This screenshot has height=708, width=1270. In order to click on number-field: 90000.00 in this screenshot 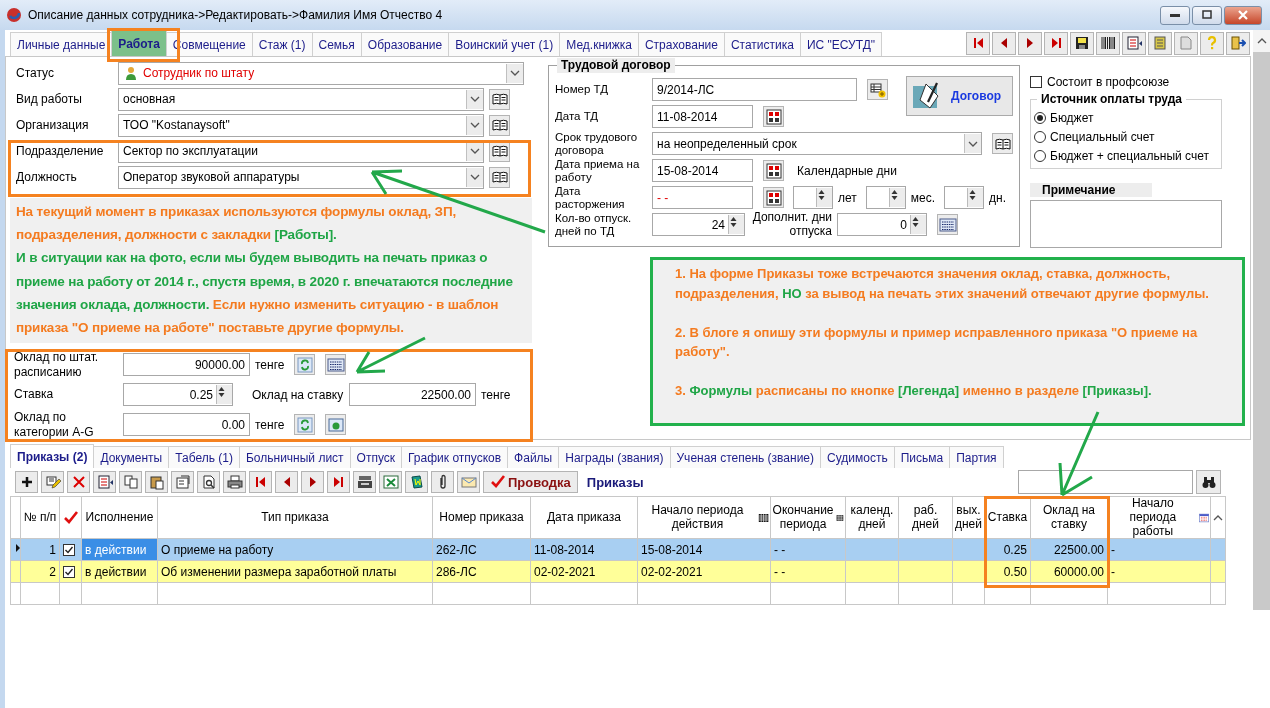, I will do `click(186, 364)`.